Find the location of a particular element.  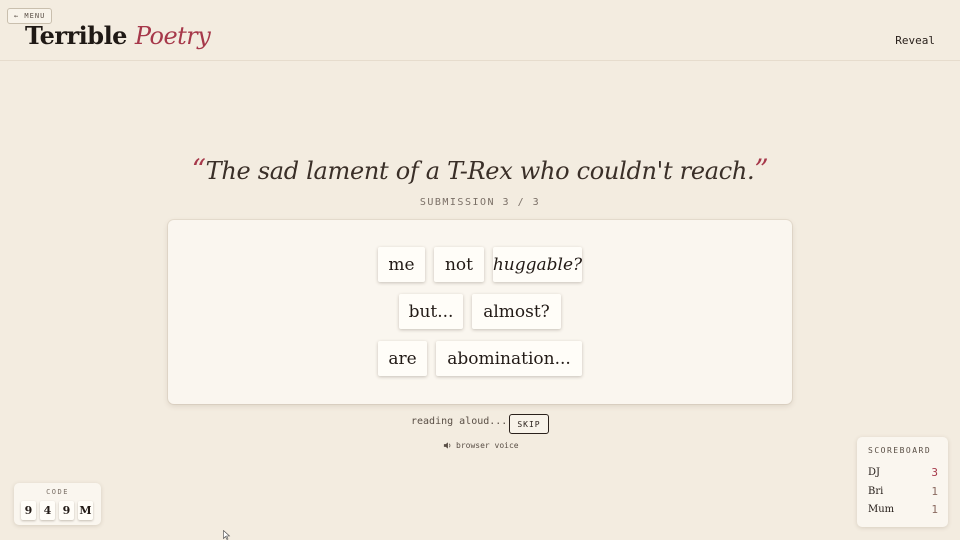

scoreboard-row: Mum 1 is located at coordinates (903, 509).